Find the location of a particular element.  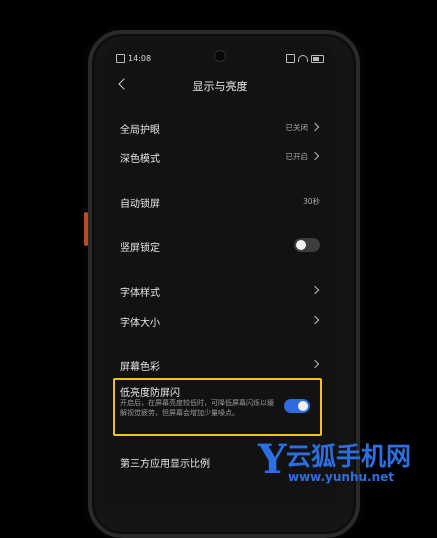

status-time: 14:08 is located at coordinates (140, 58).